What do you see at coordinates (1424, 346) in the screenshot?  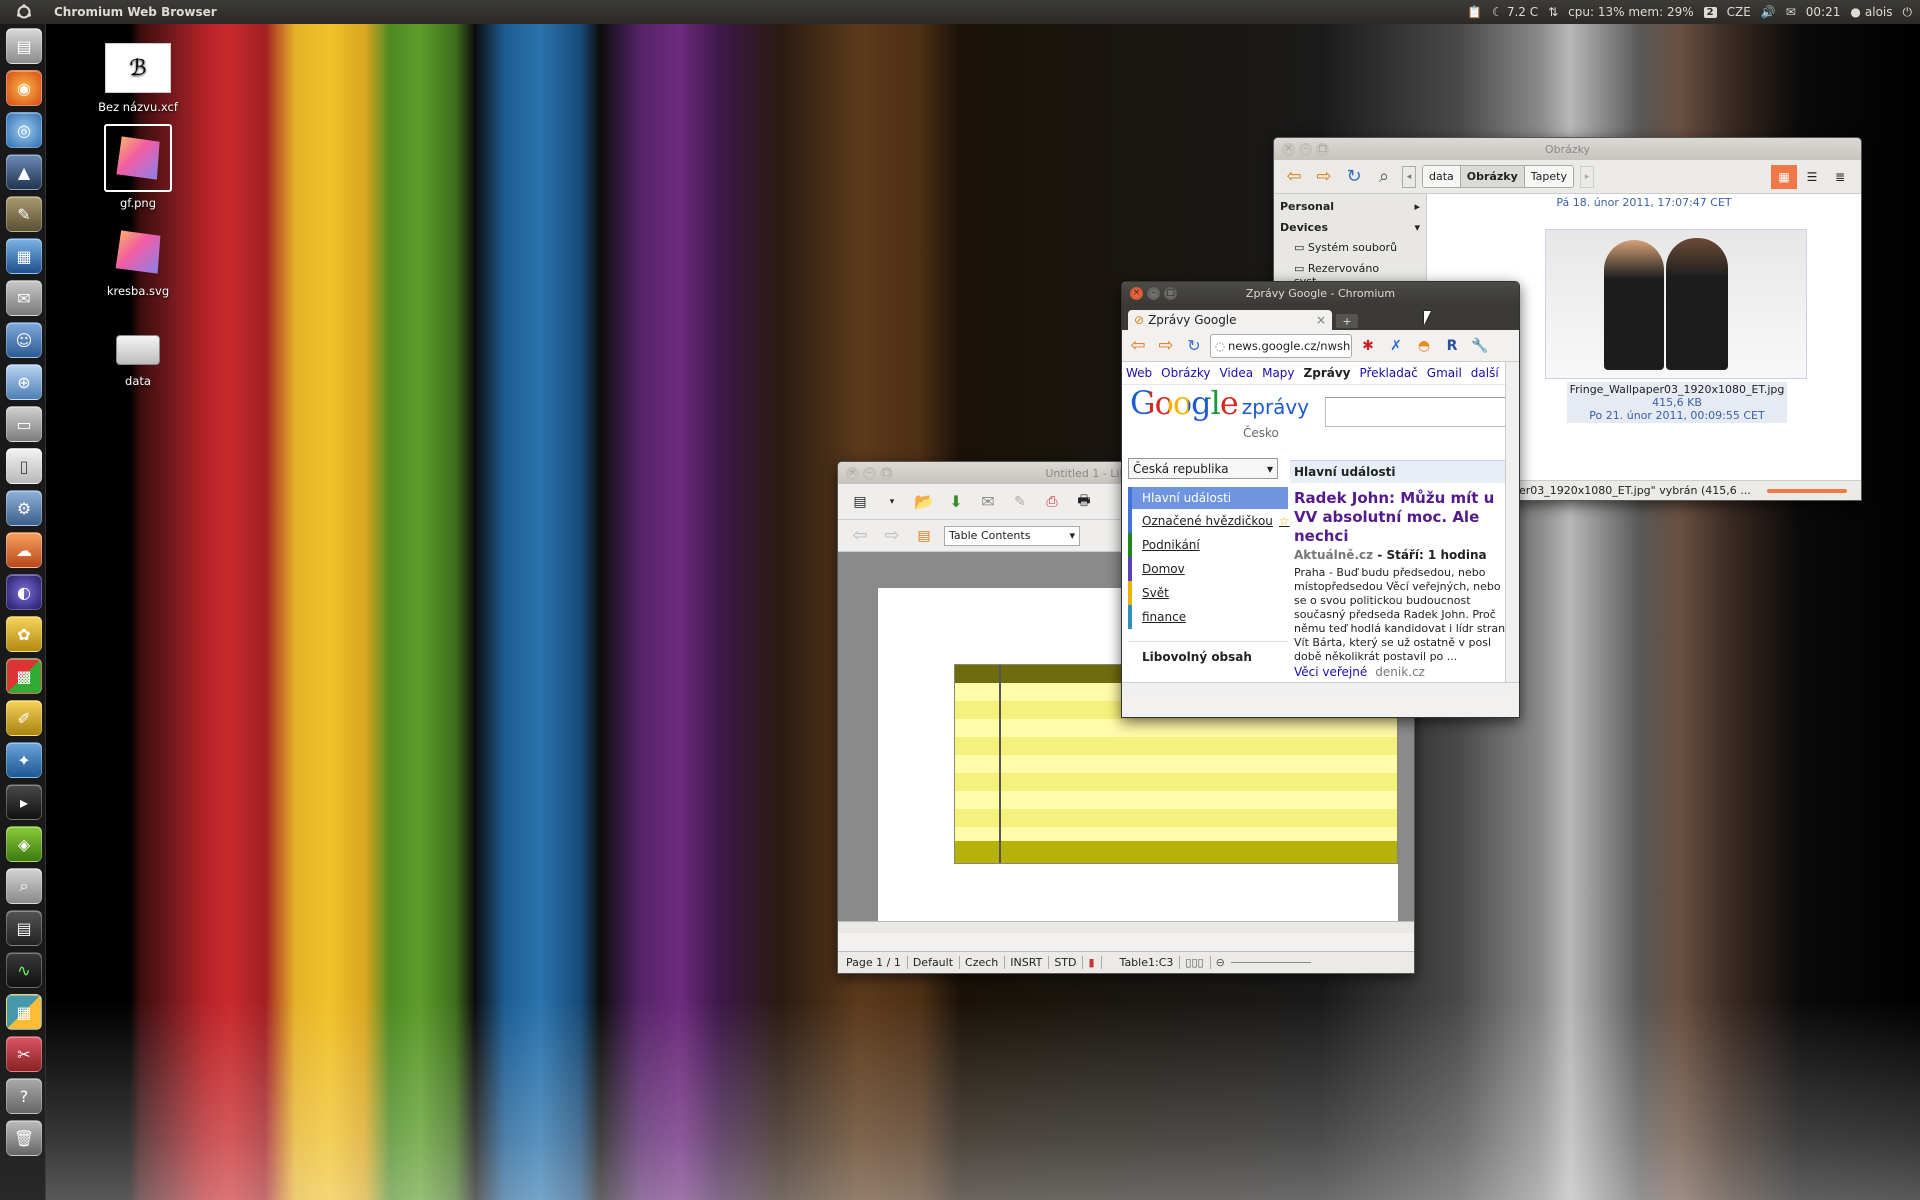 I see `extension-bowl-icon: ◓` at bounding box center [1424, 346].